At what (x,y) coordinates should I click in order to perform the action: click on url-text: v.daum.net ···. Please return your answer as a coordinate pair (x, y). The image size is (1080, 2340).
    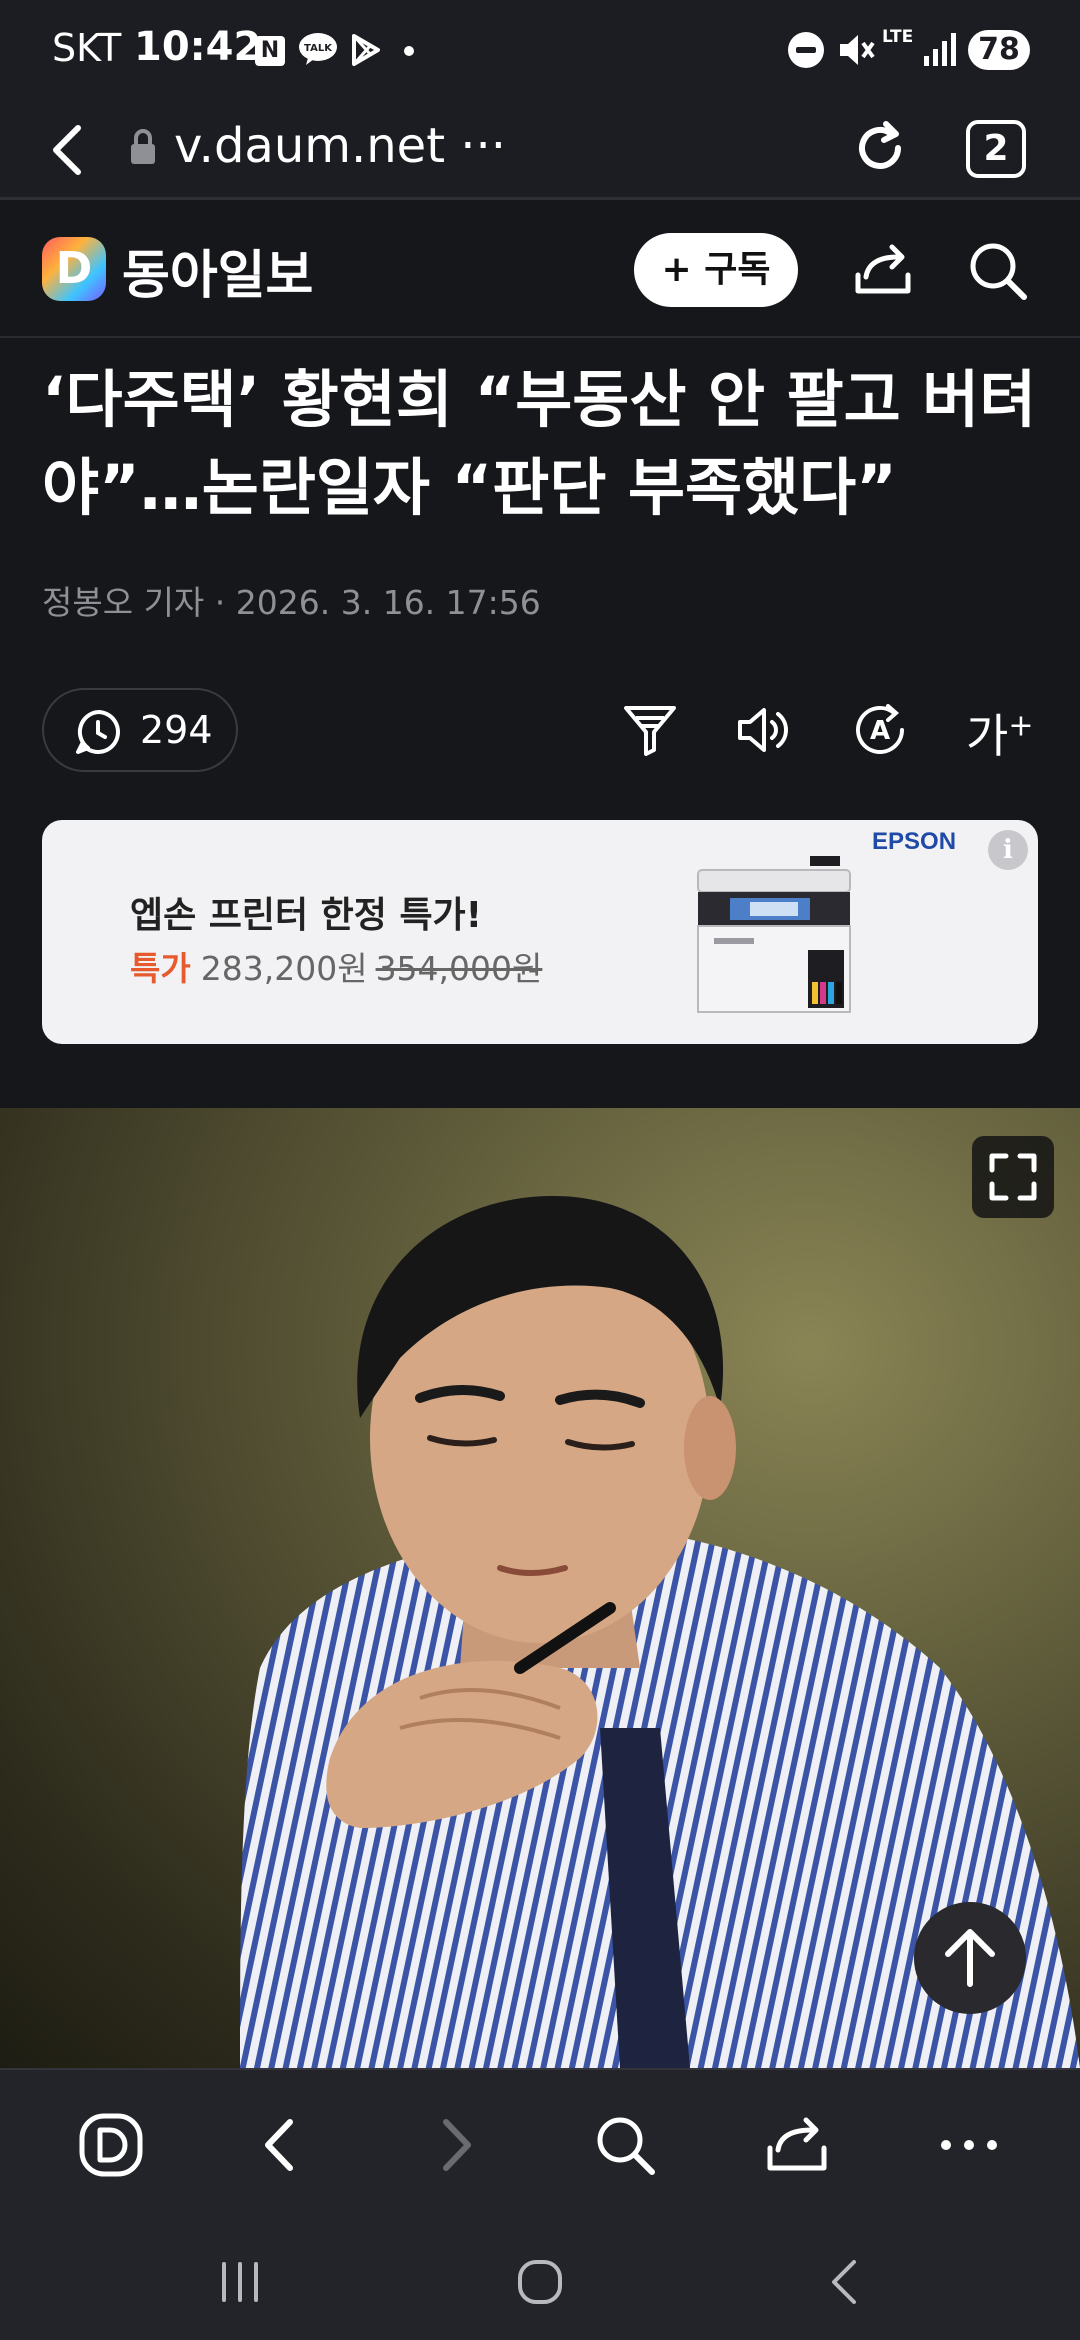
    Looking at the image, I should click on (340, 146).